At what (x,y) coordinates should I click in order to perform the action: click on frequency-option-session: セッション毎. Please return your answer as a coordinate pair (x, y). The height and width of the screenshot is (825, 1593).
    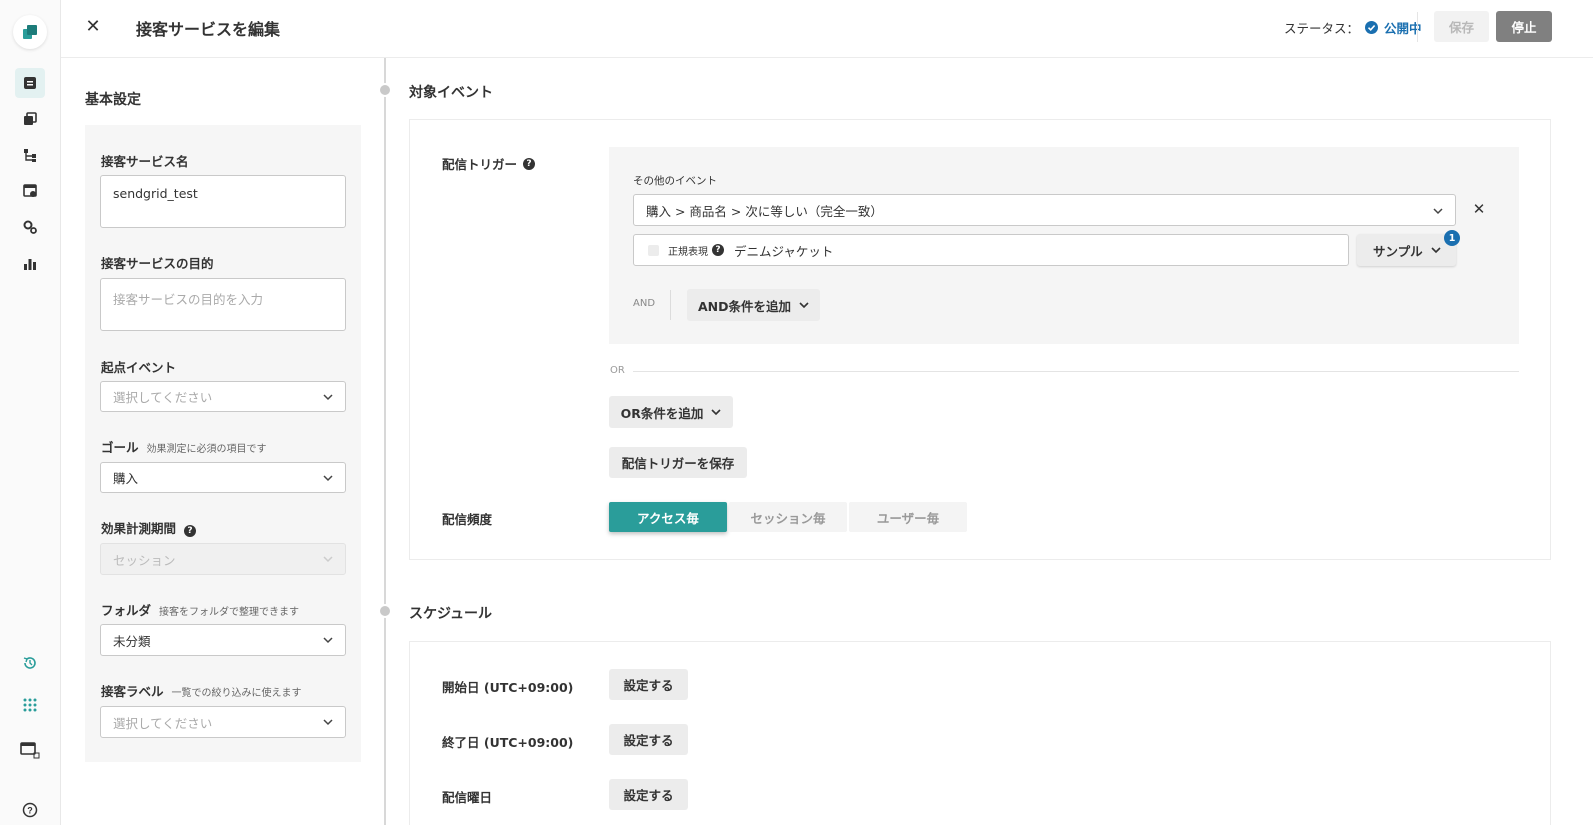
    Looking at the image, I should click on (788, 517).